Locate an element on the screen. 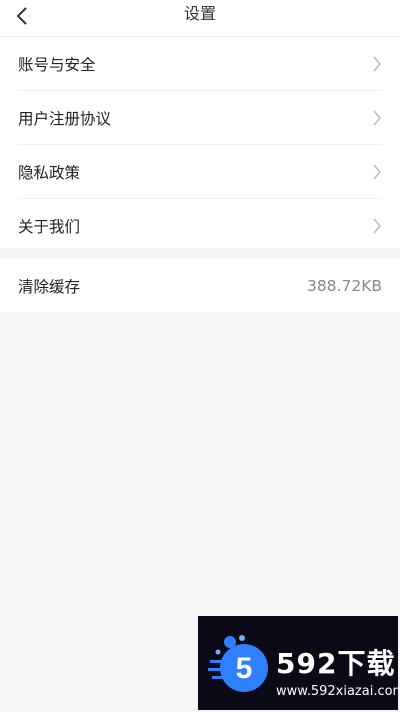 Image resolution: width=400 pixels, height=712 pixels. watermark-logo-icon: 5 is located at coordinates (238, 663).